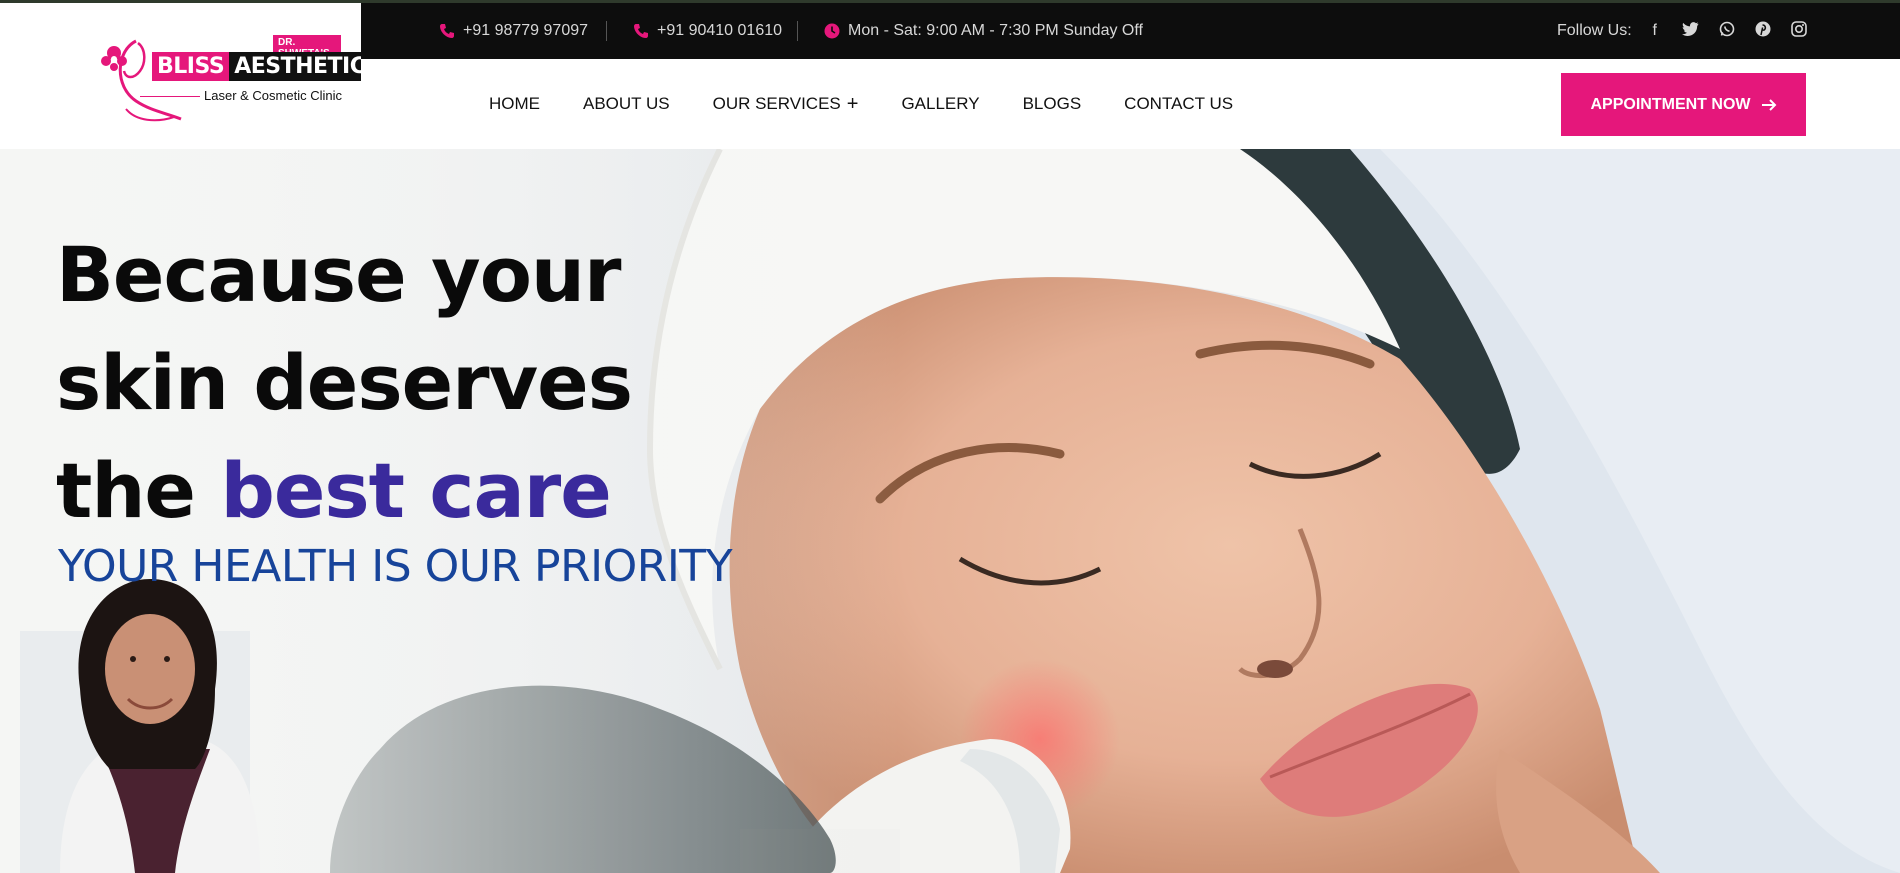 This screenshot has width=1900, height=873. I want to click on logo-brand: BLISS AESTHETIC, so click(261, 66).